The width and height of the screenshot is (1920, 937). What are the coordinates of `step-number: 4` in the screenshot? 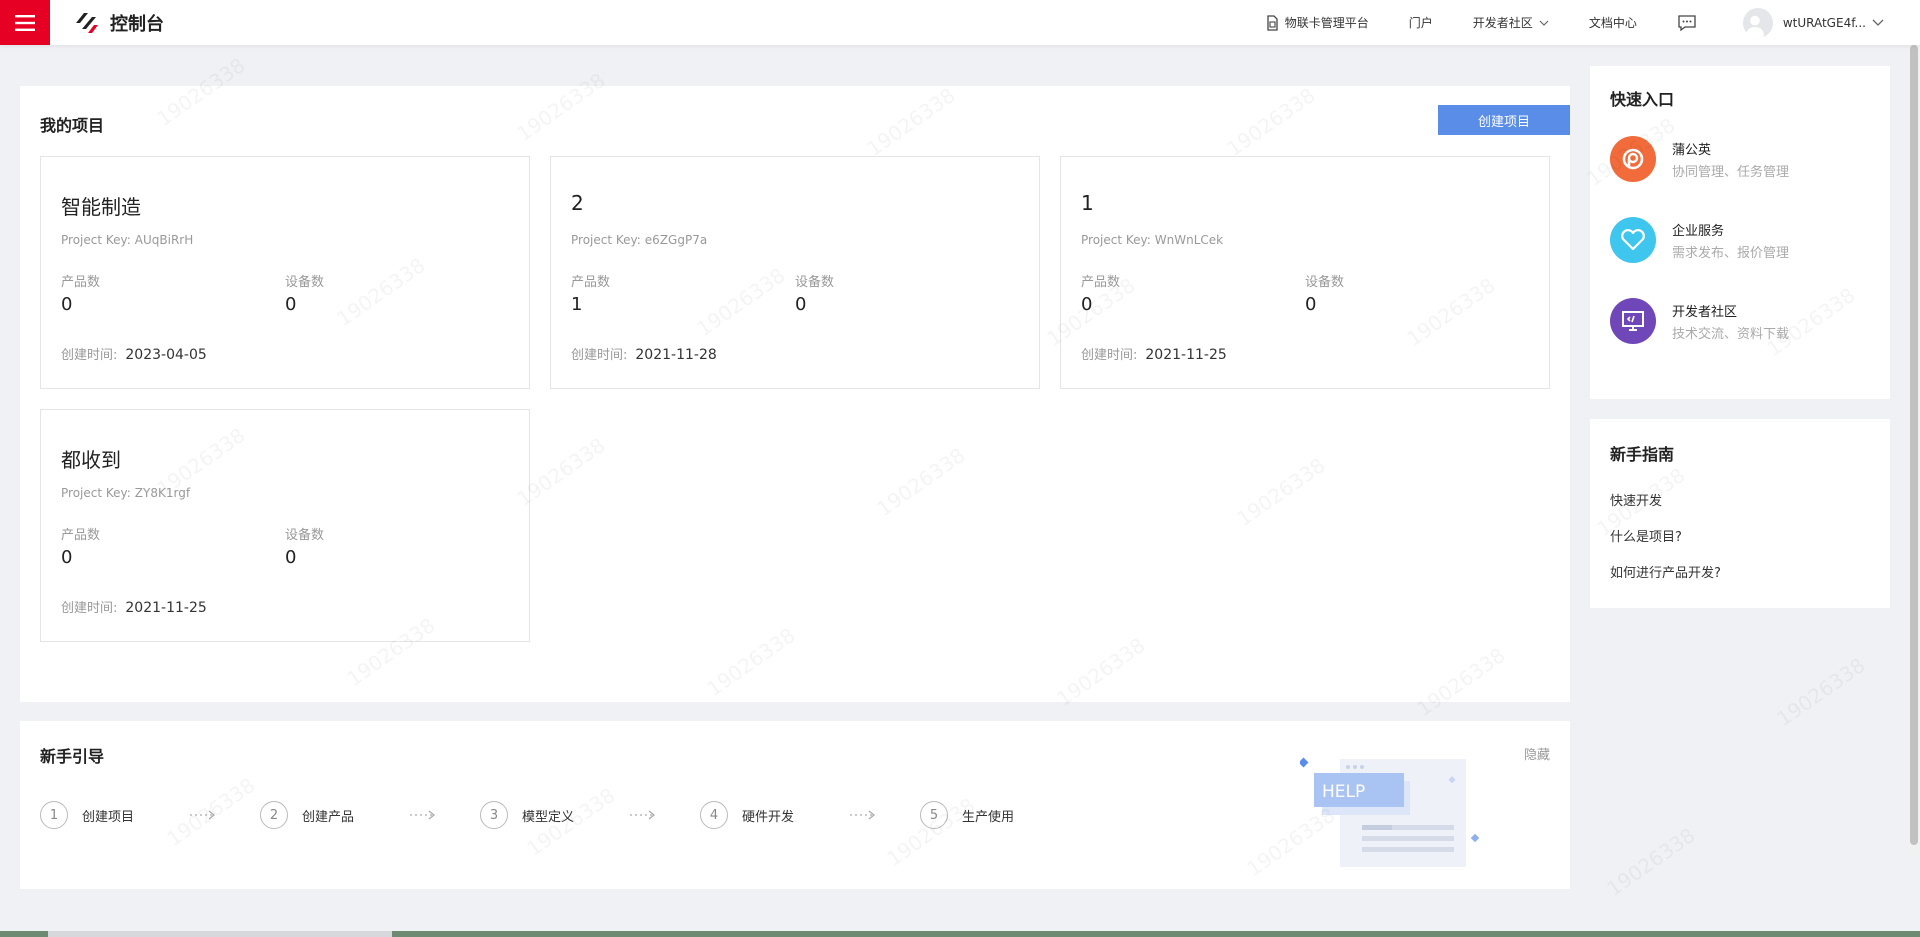 It's located at (714, 815).